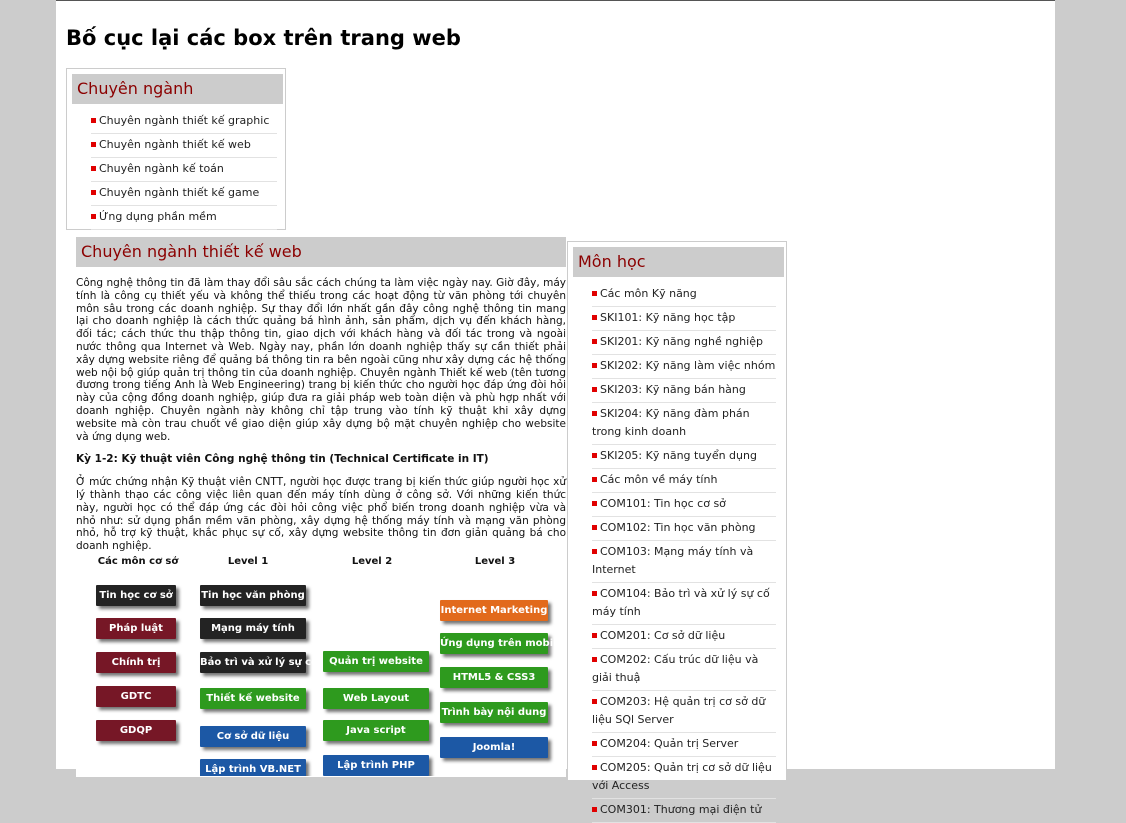  Describe the element at coordinates (136, 628) in the screenshot. I see `course-chip: Pháp luật` at that location.